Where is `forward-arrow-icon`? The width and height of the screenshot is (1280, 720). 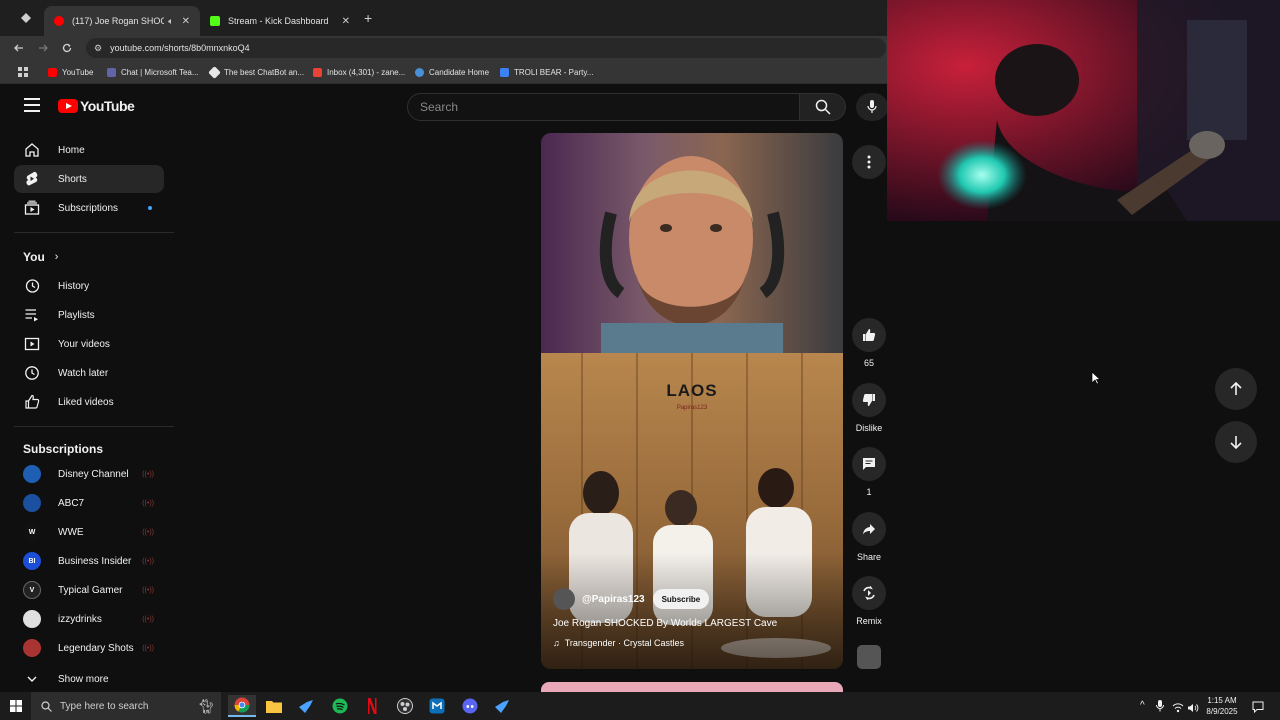 forward-arrow-icon is located at coordinates (43, 48).